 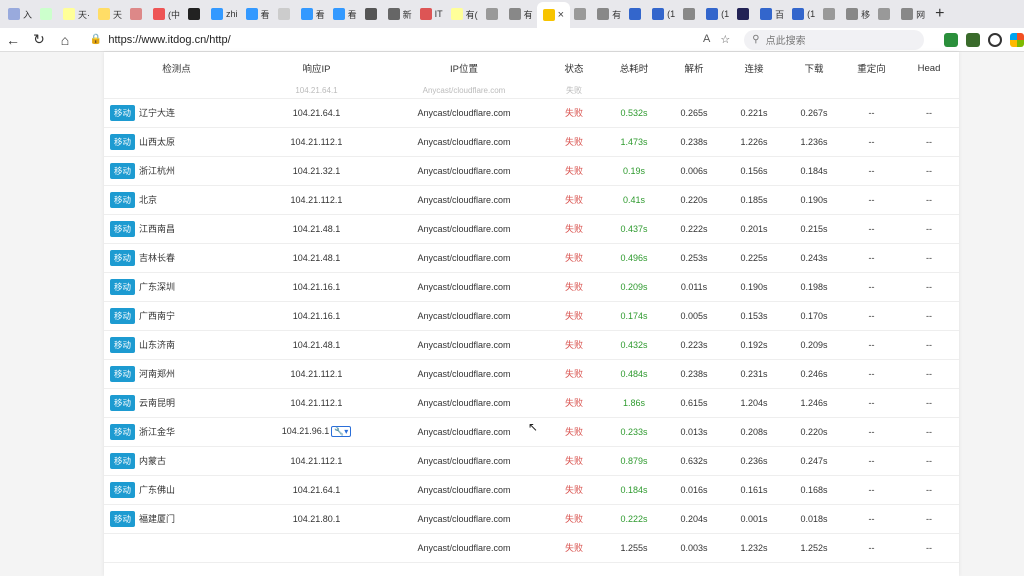 What do you see at coordinates (316, 68) in the screenshot?
I see `column-header: 响应IP` at bounding box center [316, 68].